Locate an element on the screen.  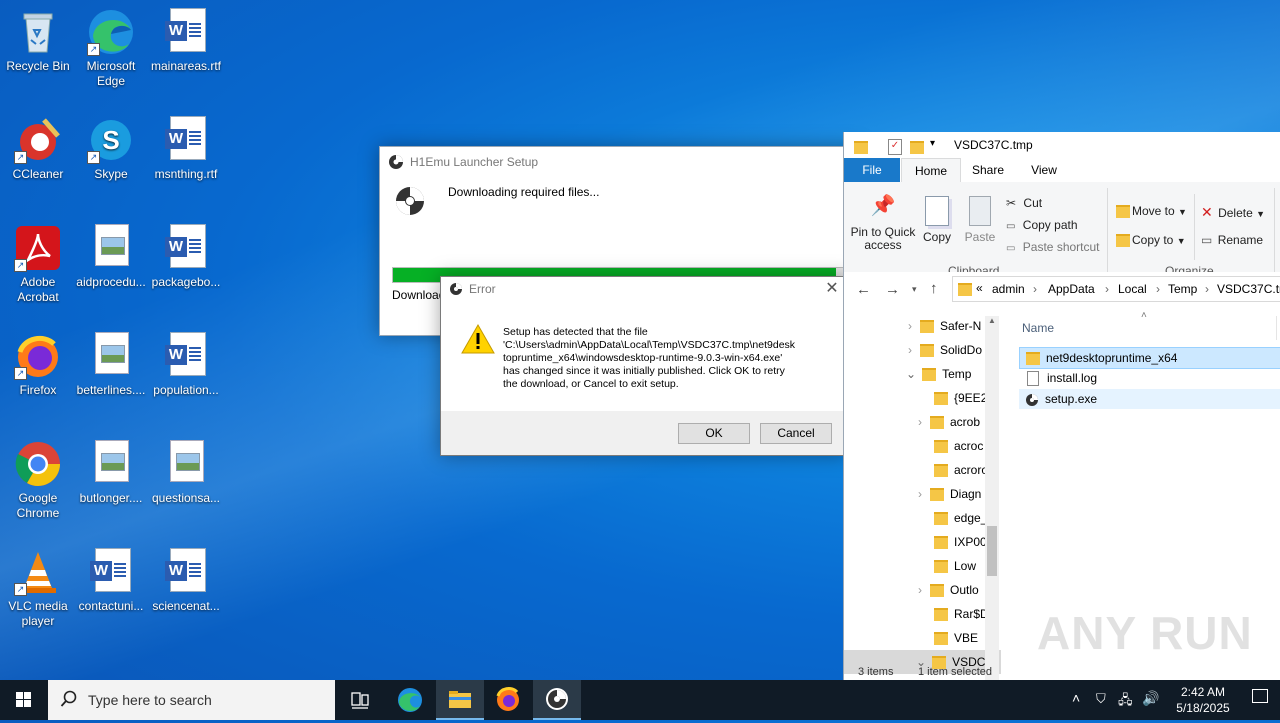
desktop-icon-vlc: ↗ VLC media player is located at coordinates (38, 588).